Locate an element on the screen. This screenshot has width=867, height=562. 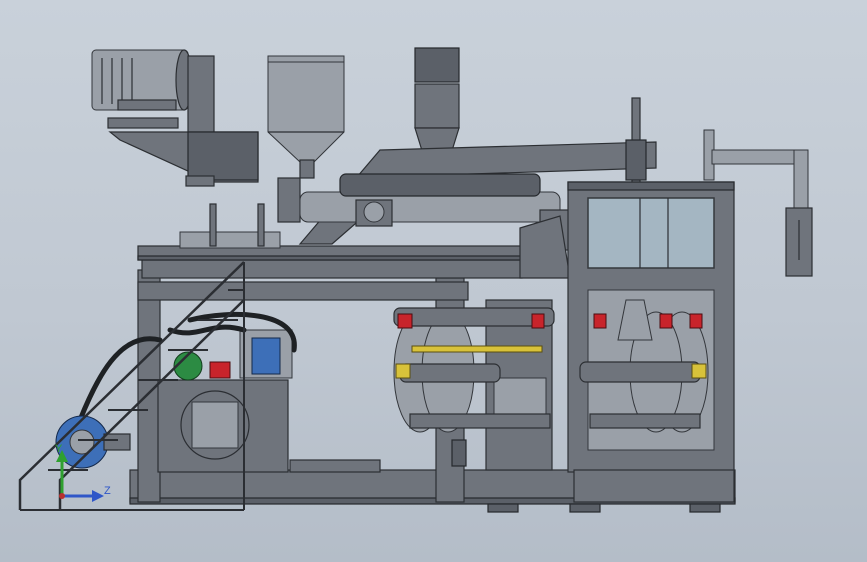
motor-bracket is located at coordinates (183, 159).